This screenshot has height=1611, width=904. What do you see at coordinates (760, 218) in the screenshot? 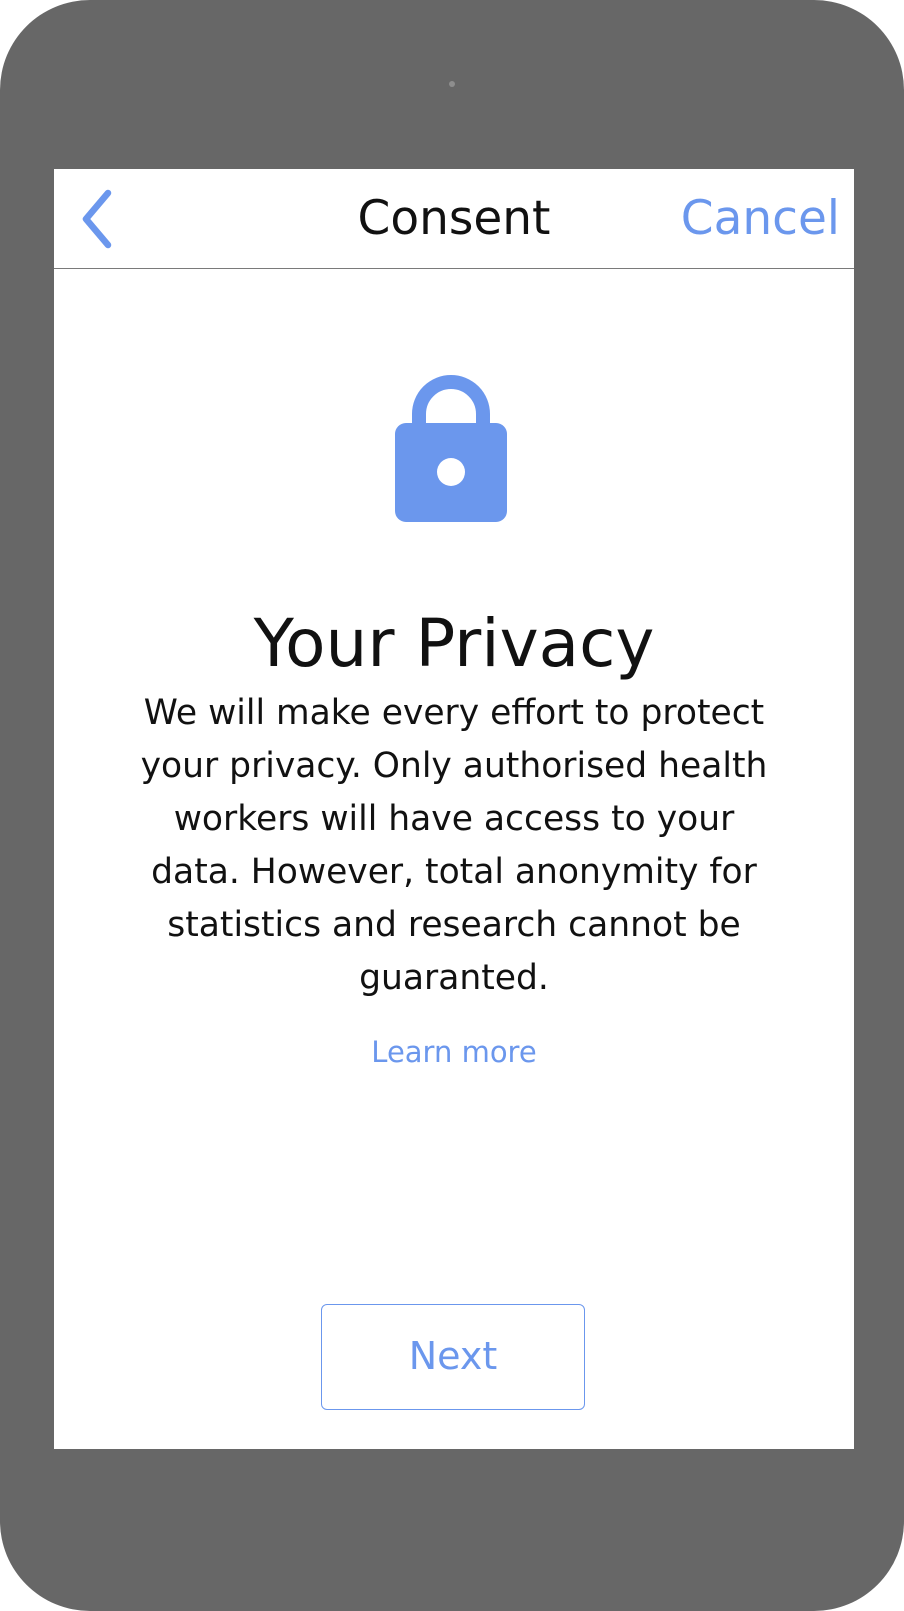
I see `cancel-button: Cancel` at bounding box center [760, 218].